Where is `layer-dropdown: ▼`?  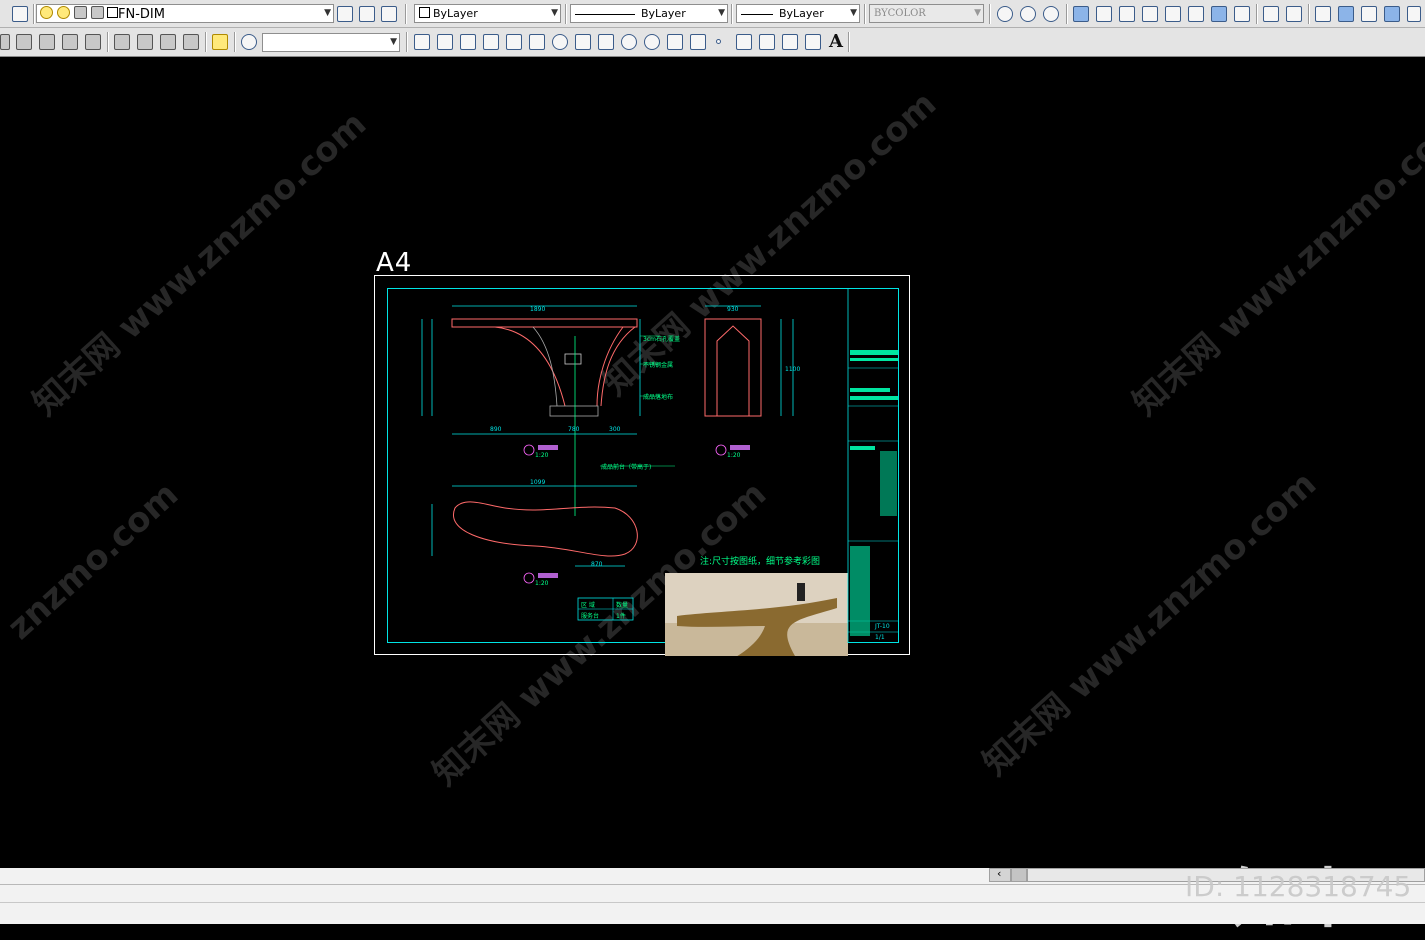 layer-dropdown: ▼ is located at coordinates (185, 13).